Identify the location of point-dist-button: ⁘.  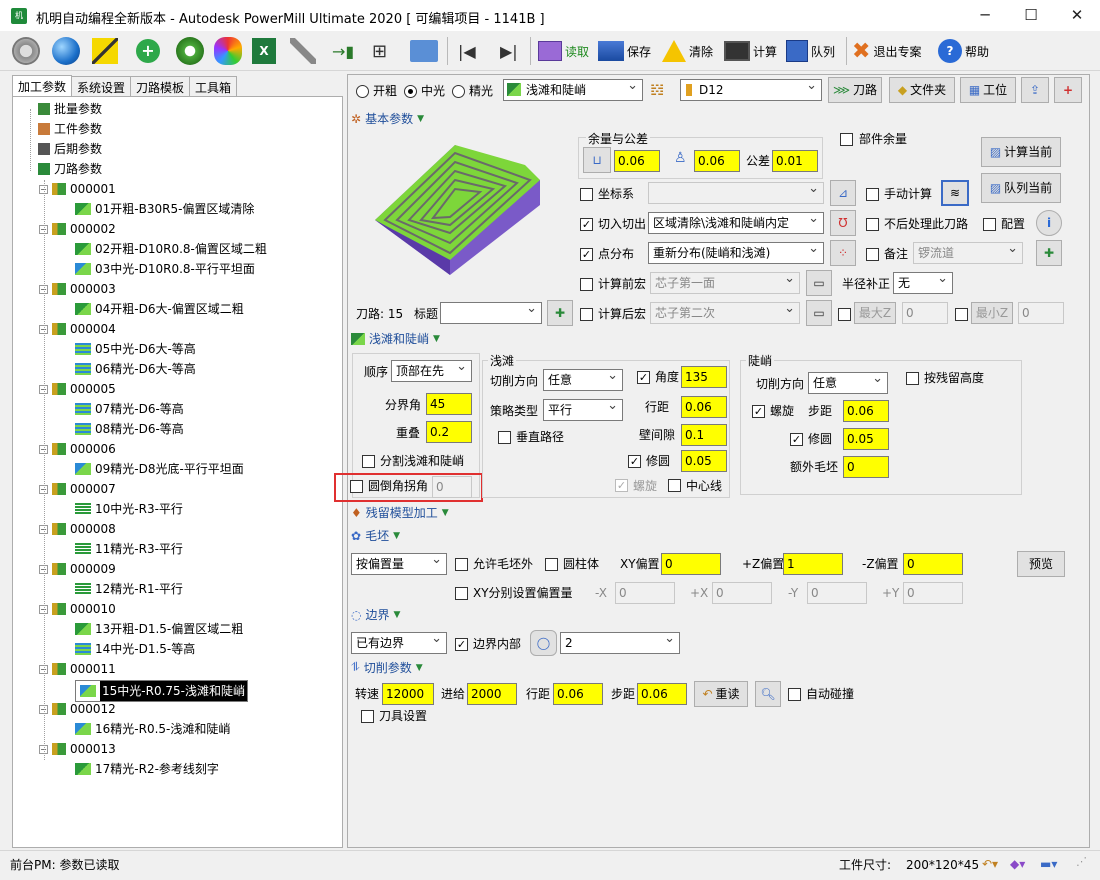
(843, 253).